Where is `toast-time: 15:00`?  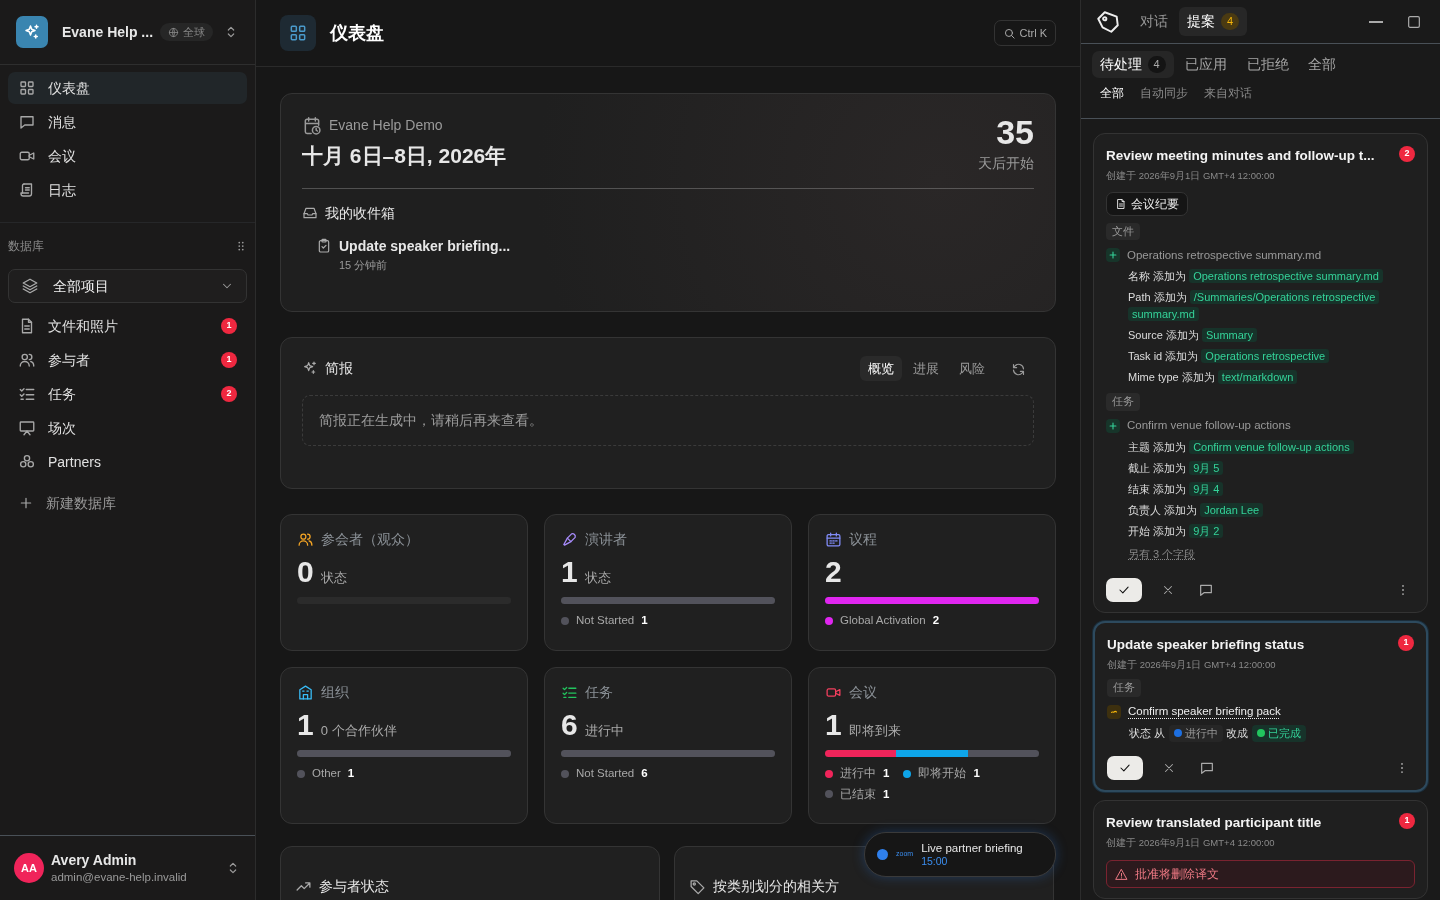 toast-time: 15:00 is located at coordinates (935, 862).